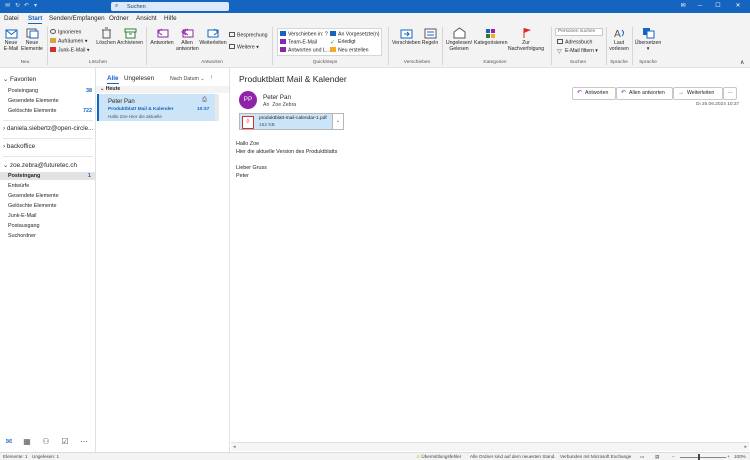 This screenshot has width=750, height=460. I want to click on archive-button: Archivieren, so click(130, 36).